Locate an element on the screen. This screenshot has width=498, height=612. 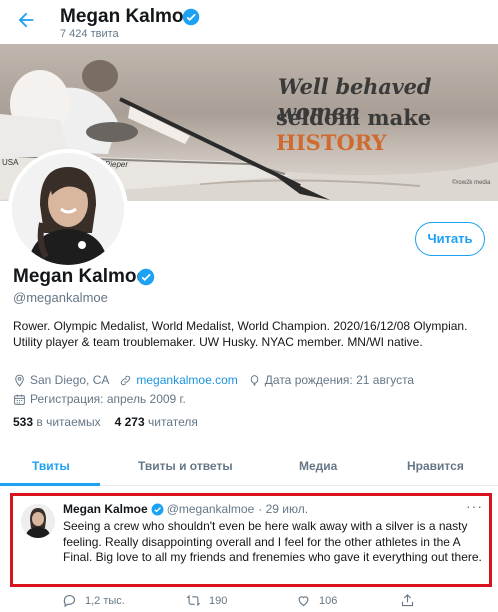
location-item: San Diego, CA is located at coordinates (61, 380).